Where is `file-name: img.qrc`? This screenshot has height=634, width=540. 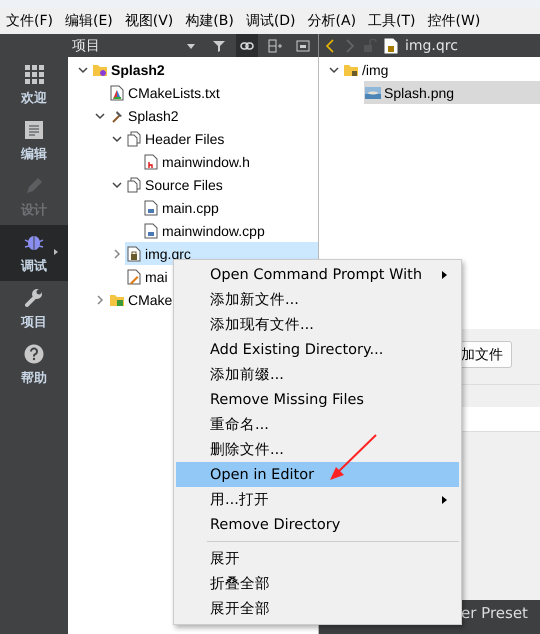
file-name: img.qrc is located at coordinates (431, 46).